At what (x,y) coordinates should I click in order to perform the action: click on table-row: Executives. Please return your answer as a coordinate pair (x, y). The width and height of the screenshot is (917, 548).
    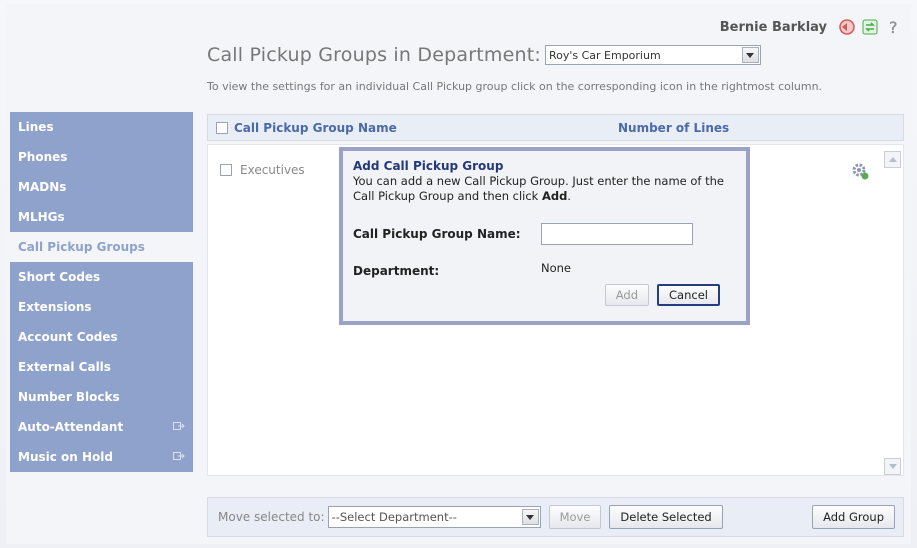
    Looking at the image, I should click on (262, 170).